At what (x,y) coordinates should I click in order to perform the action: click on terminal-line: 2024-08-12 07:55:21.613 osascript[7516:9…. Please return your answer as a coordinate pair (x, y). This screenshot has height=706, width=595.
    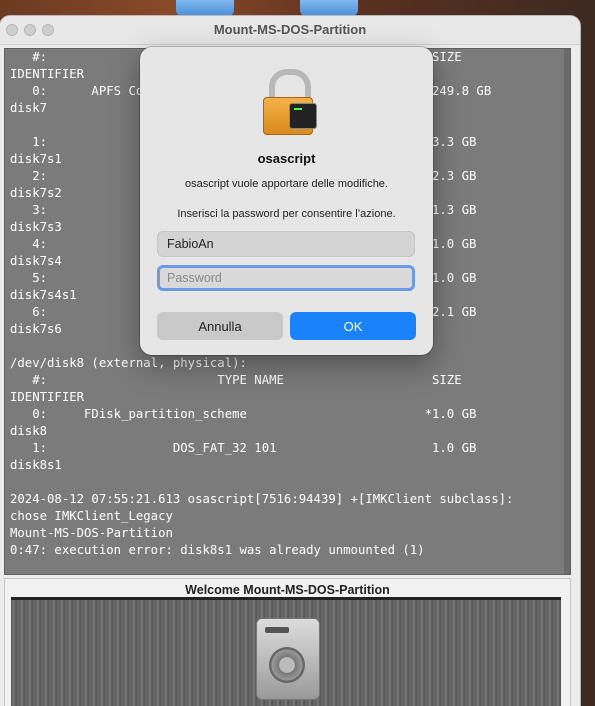
    Looking at the image, I should click on (262, 499).